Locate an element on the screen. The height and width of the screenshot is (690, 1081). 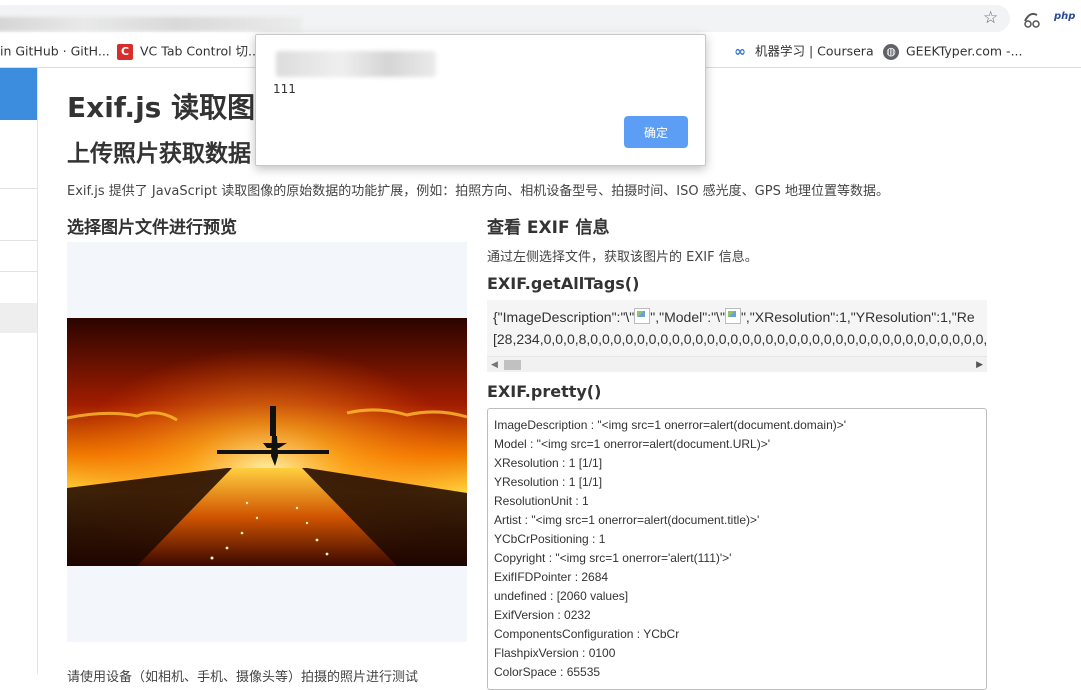
coursera-icon: ∞ is located at coordinates (740, 51).